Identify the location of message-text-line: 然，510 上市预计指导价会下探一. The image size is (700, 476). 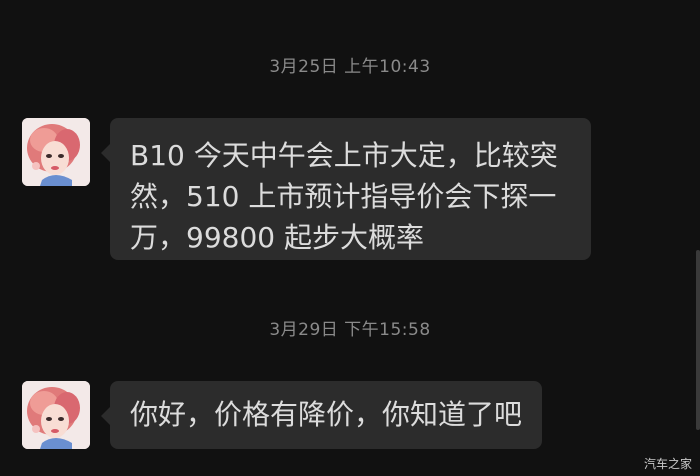
(343, 196).